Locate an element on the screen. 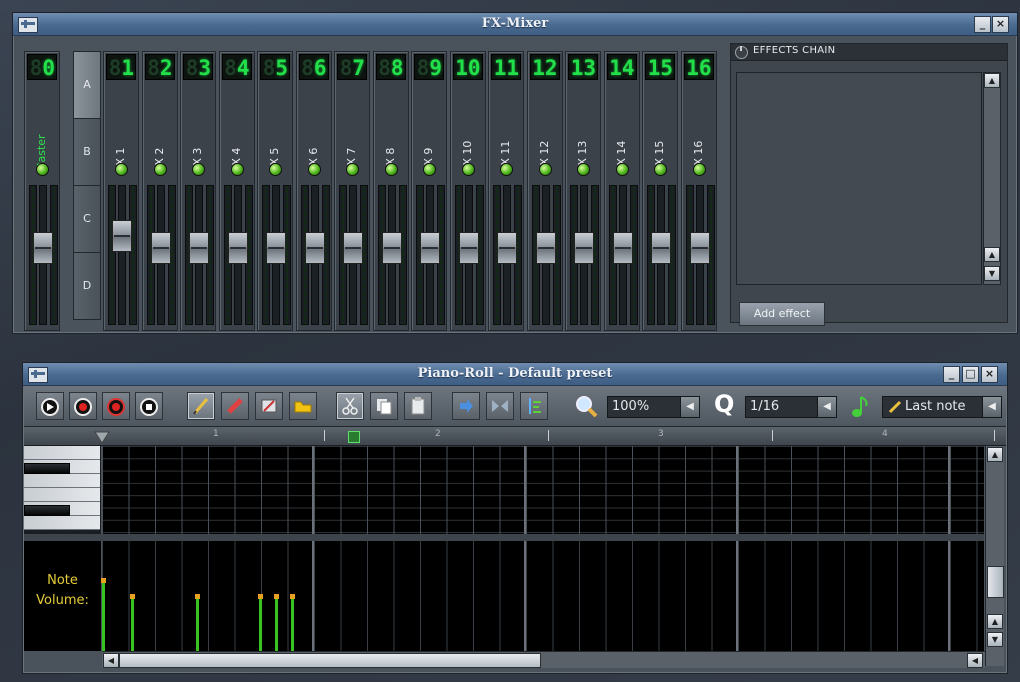  horizontal-scroll-thumb is located at coordinates (330, 660).